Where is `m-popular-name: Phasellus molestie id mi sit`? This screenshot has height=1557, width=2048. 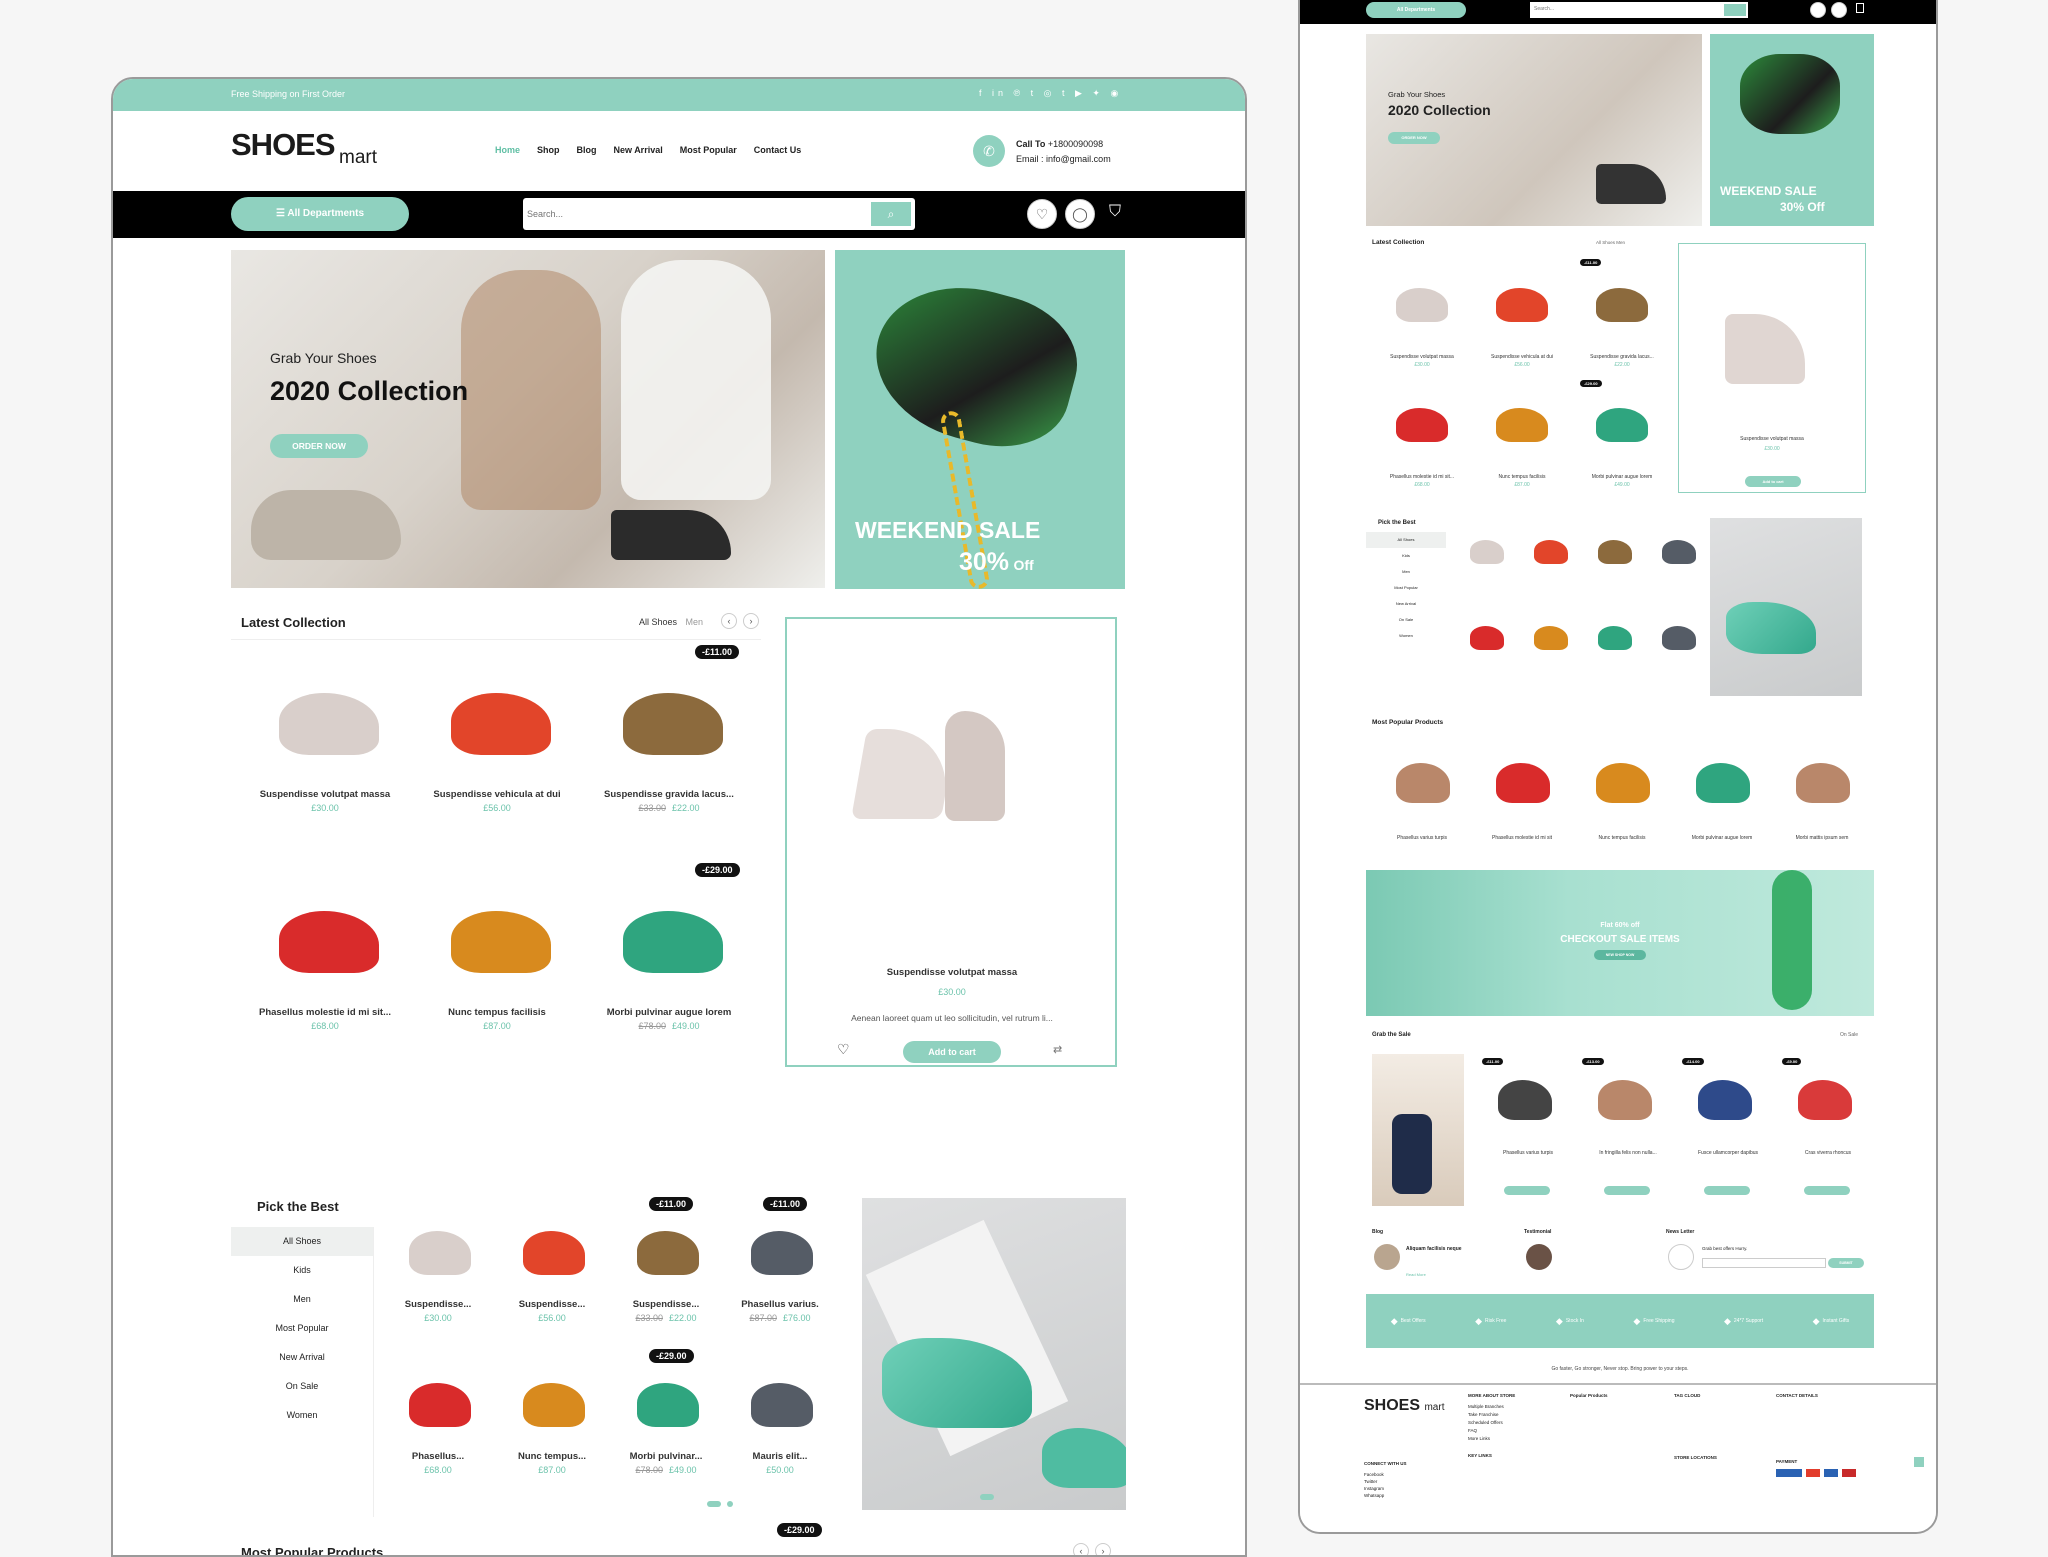 m-popular-name: Phasellus molestie id mi sit is located at coordinates (1522, 838).